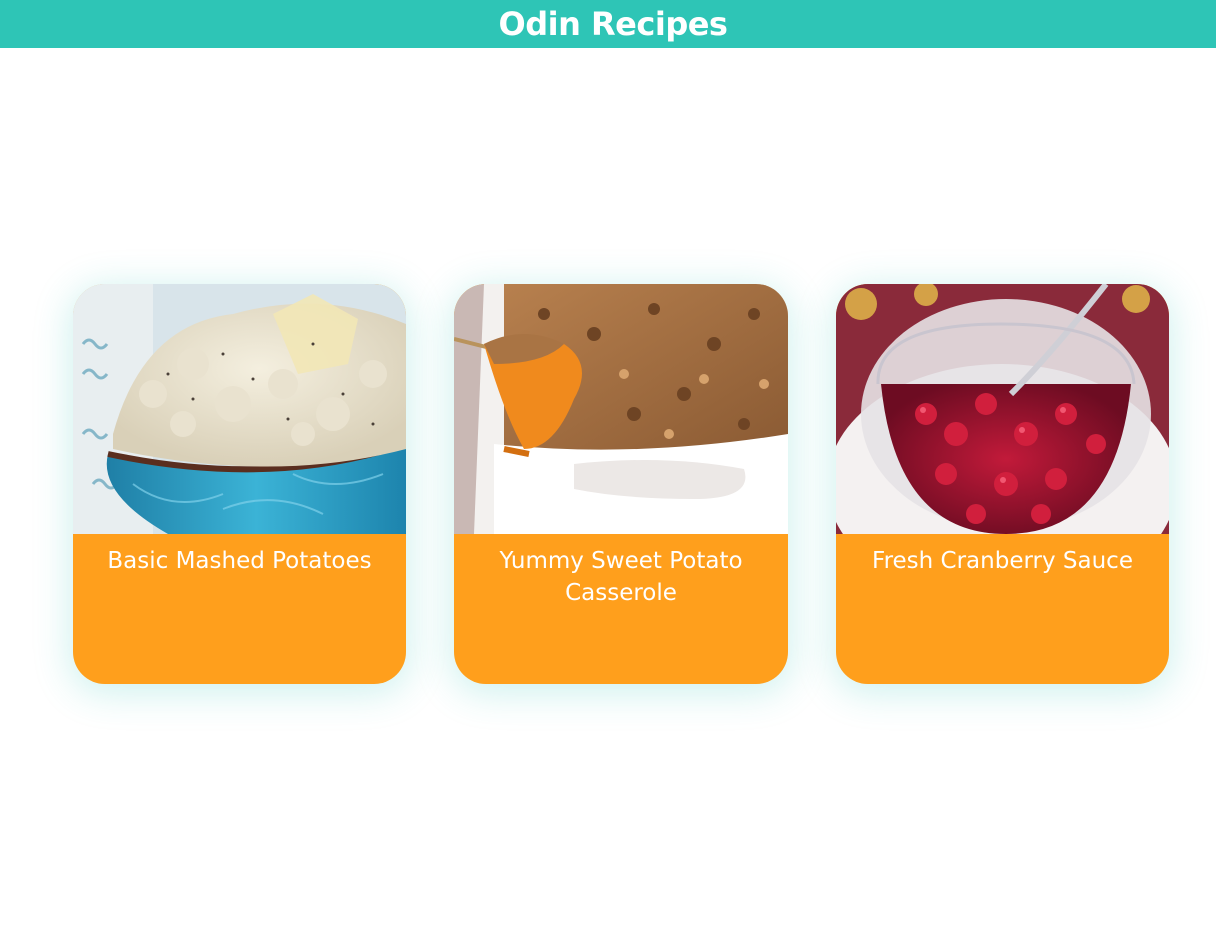 This screenshot has height=940, width=1216. I want to click on page-title: Odin Recipes, so click(613, 24).